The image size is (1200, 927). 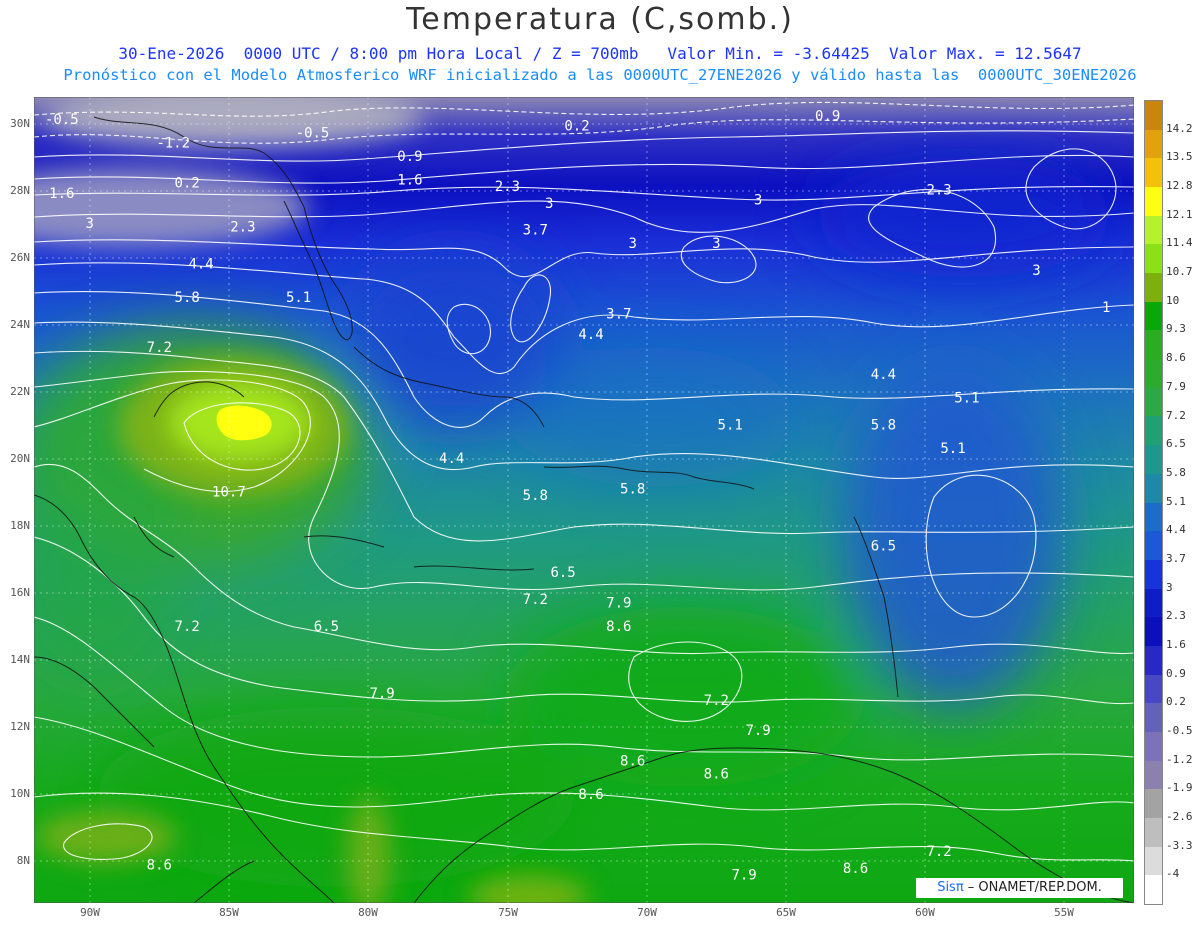 I want to click on lon-label-80w: 80W, so click(x=368, y=912).